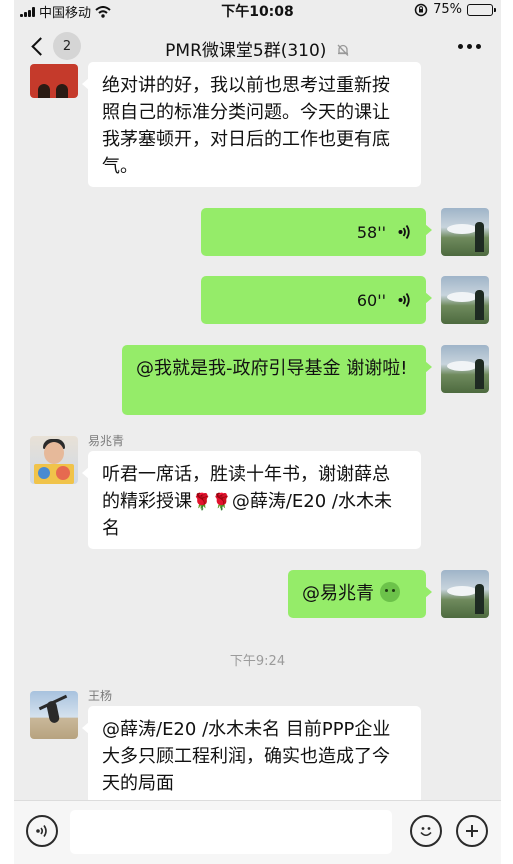  I want to click on message-text: @易兆青, so click(338, 593).